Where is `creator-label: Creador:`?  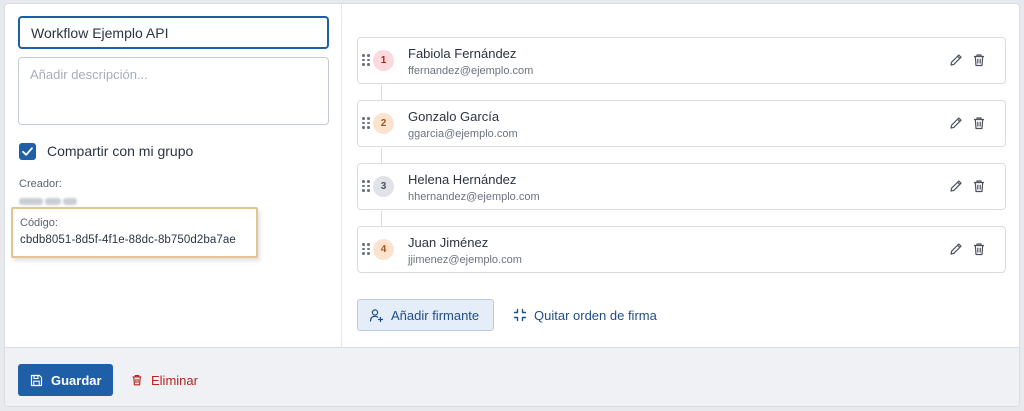 creator-label: Creador: is located at coordinates (40, 184).